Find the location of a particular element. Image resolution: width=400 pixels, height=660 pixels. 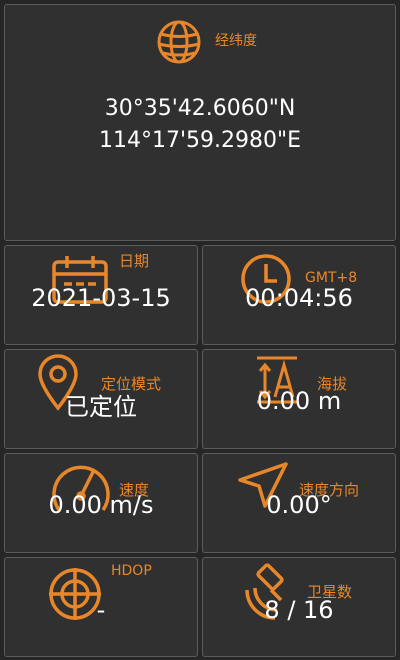

altitude-card: 海拔 0.00 m is located at coordinates (299, 399).